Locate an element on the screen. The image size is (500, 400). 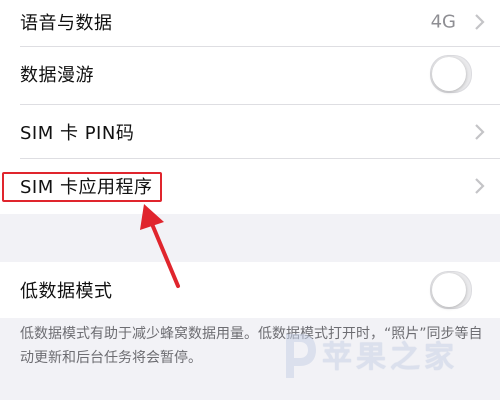
data-roaming-toggle is located at coordinates (451, 74).